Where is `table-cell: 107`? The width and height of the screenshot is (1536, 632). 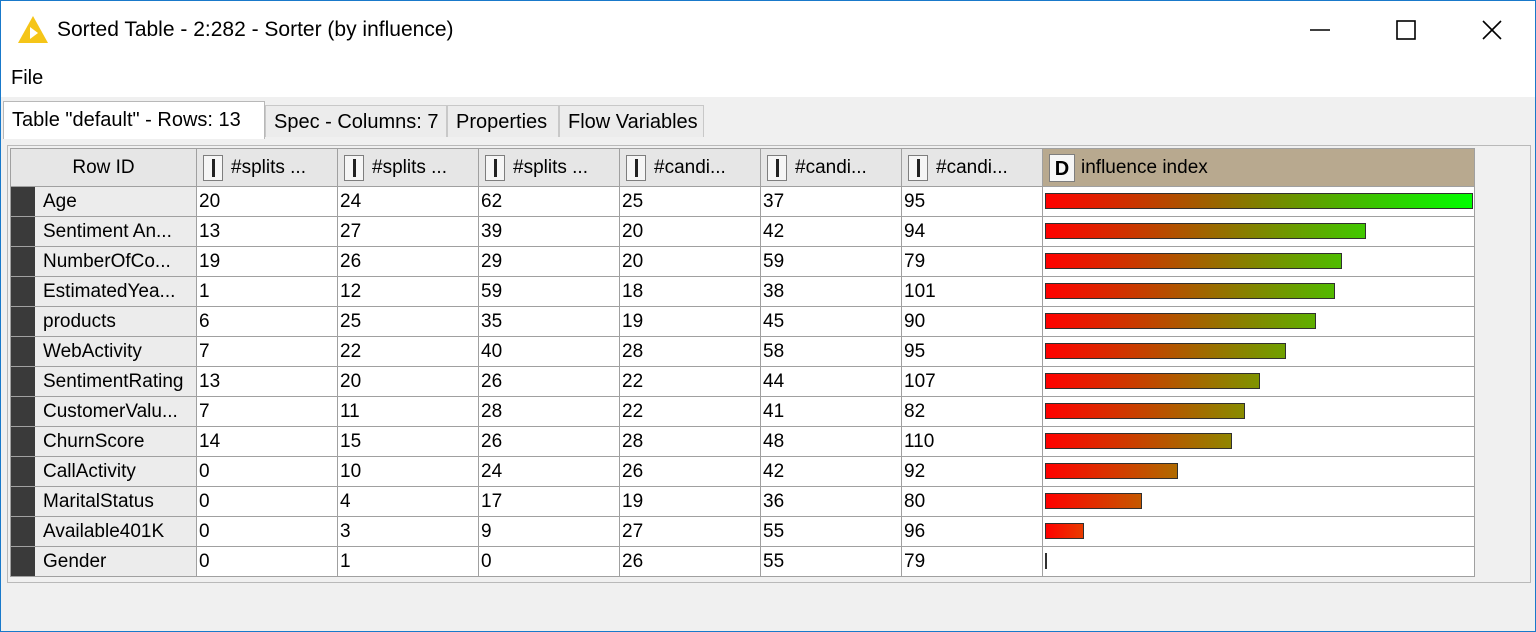 table-cell: 107 is located at coordinates (972, 381).